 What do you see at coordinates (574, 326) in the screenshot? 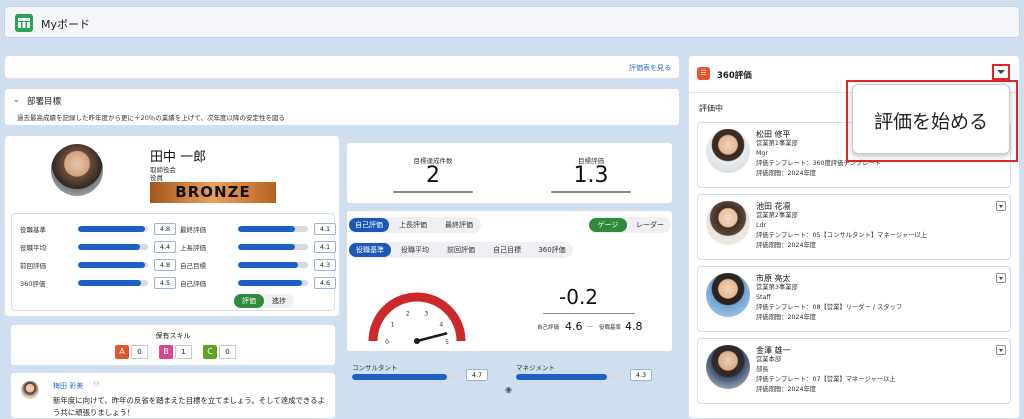
I see `self-eval-value: 4.6` at bounding box center [574, 326].